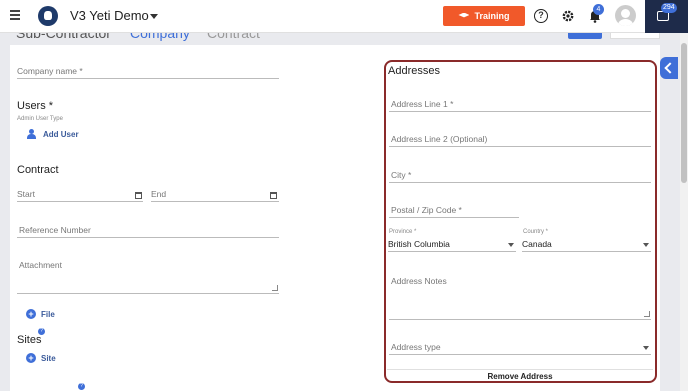 The height and width of the screenshot is (391, 688). I want to click on postal-code-field: Postal / Zip Code *, so click(454, 211).